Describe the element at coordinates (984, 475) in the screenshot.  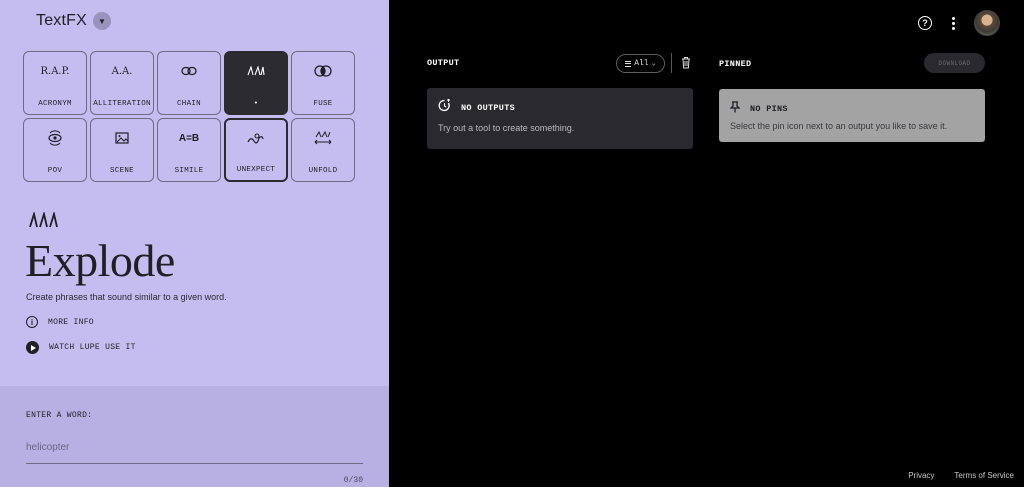
I see `terms-link: Terms of Service` at that location.